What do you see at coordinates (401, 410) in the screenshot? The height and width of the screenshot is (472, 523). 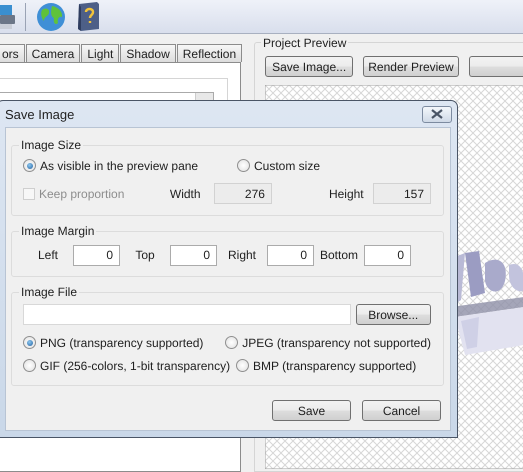 I see `cancel-button: Cancel` at bounding box center [401, 410].